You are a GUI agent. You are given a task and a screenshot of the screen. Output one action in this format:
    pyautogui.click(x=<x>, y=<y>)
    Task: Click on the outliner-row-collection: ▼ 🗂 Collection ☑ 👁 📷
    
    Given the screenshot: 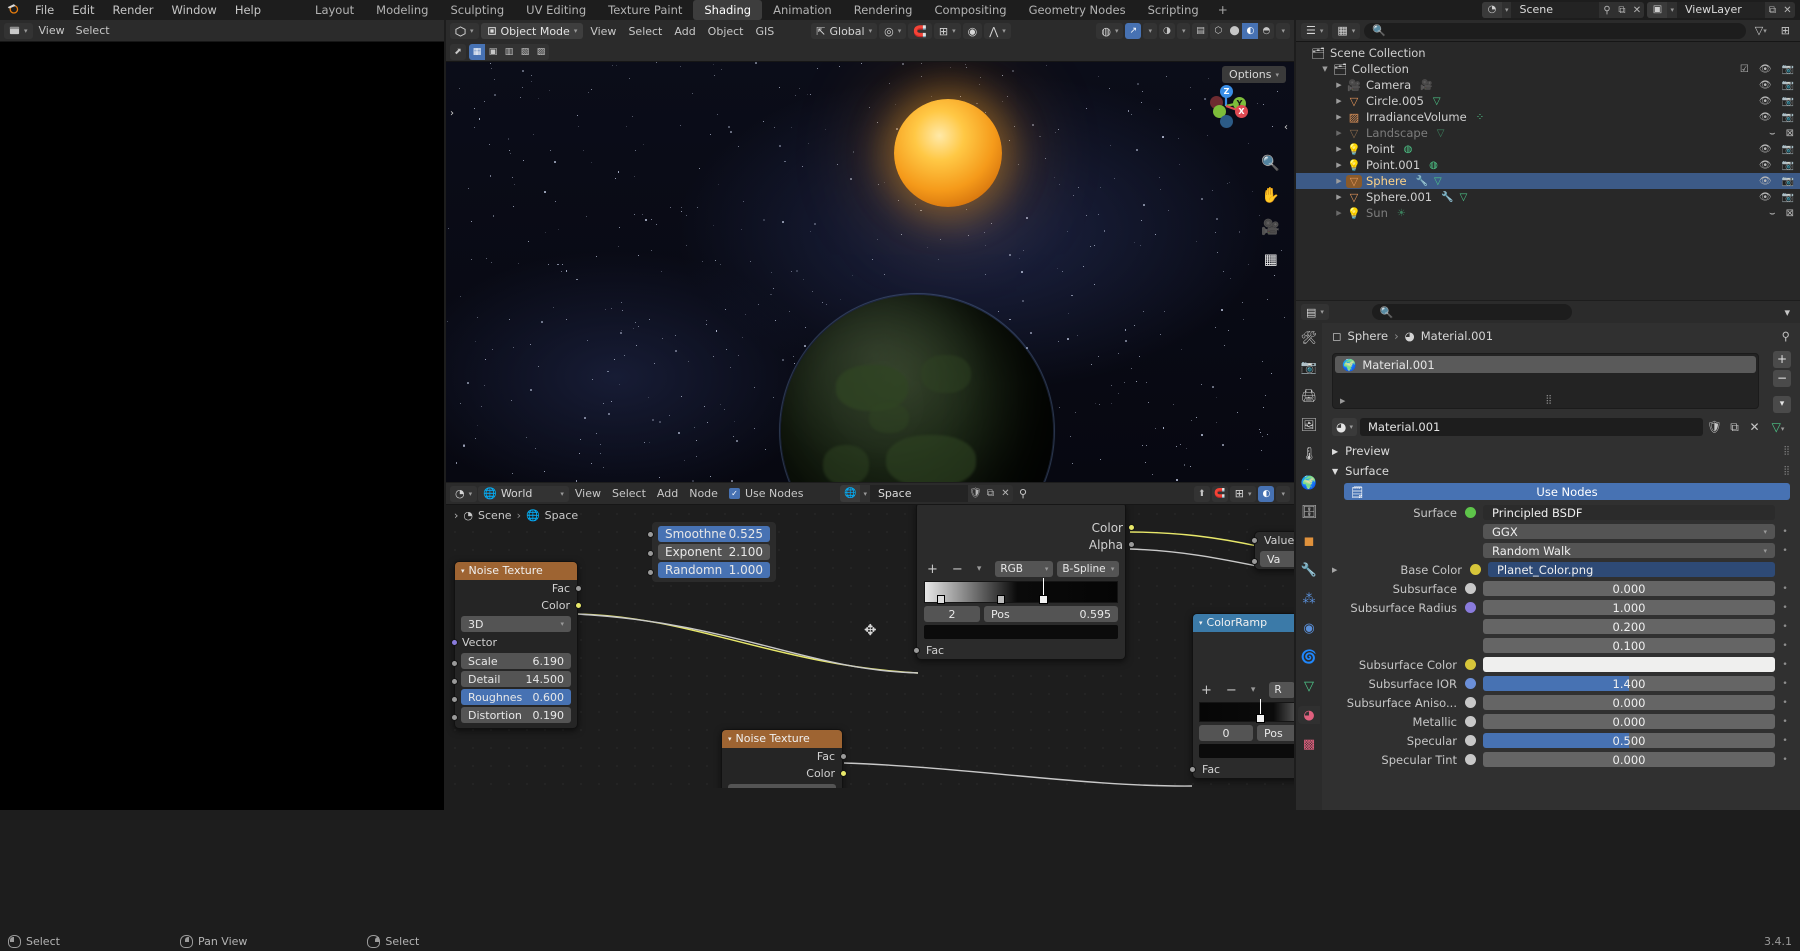 What is the action you would take?
    pyautogui.click(x=1548, y=69)
    